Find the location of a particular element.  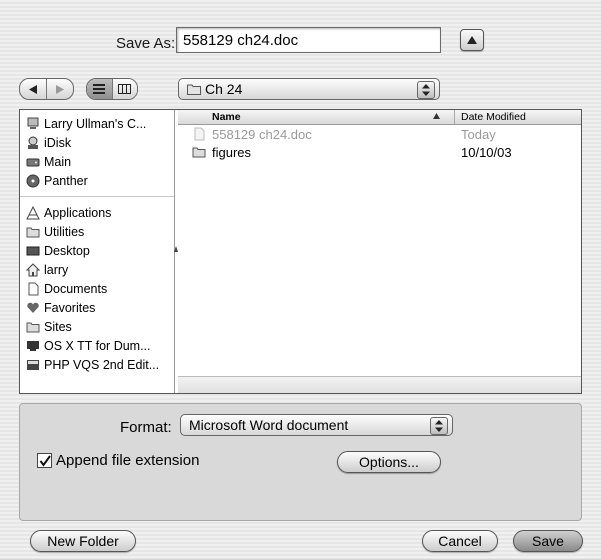

file-name: 558129 ch24.doc is located at coordinates (262, 134).